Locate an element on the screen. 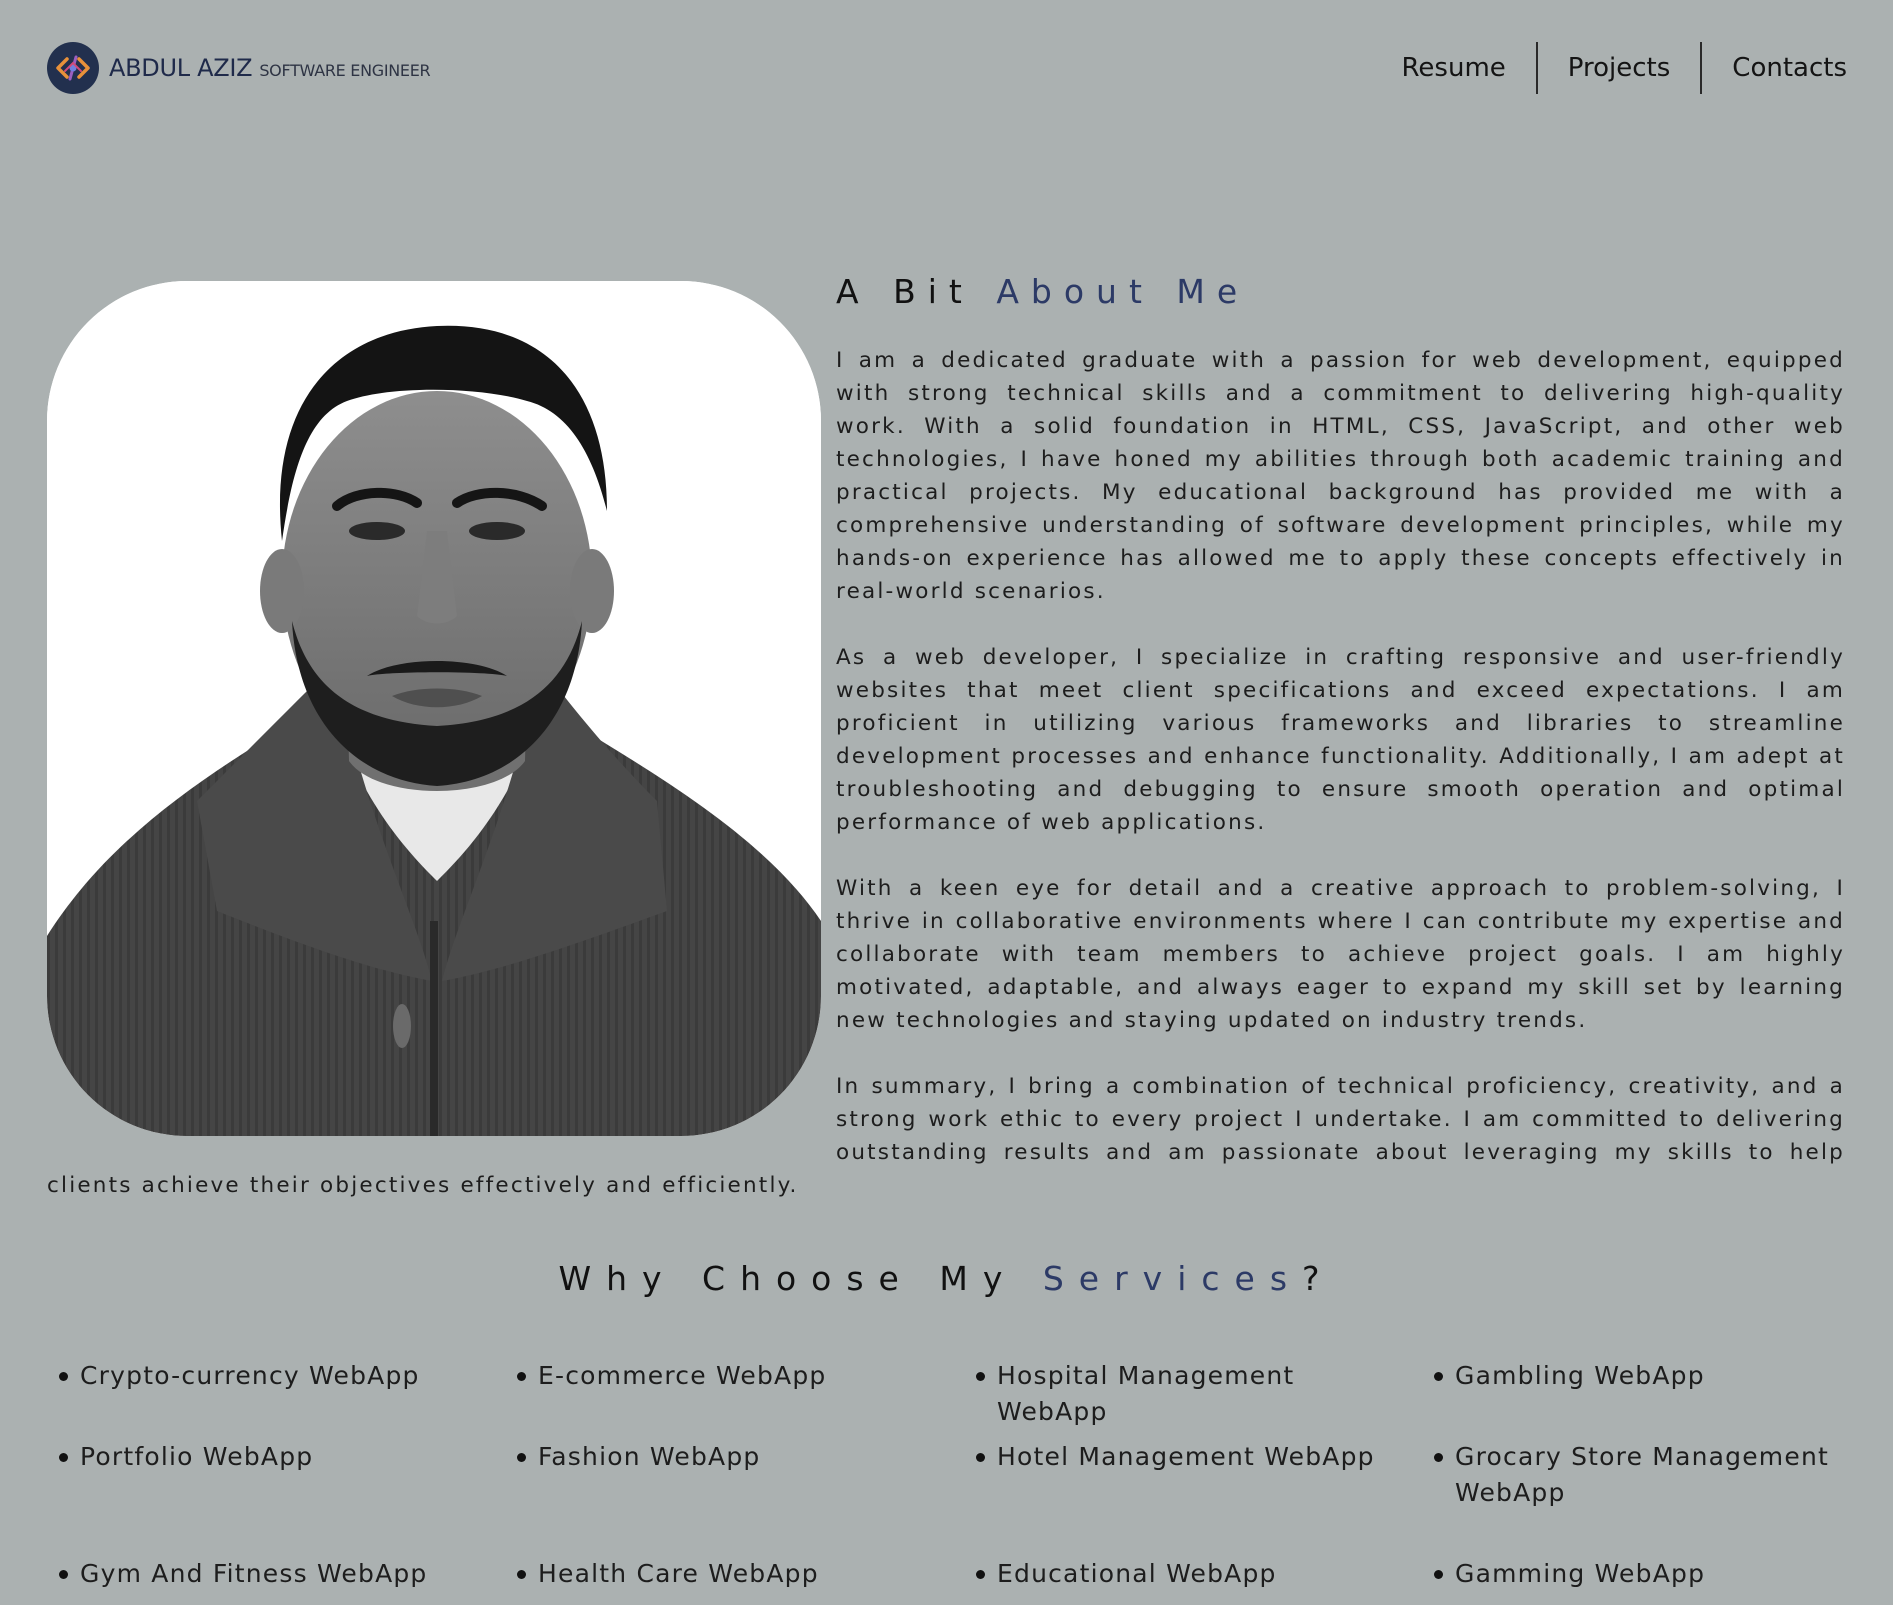 The height and width of the screenshot is (1605, 1893). service-label: Hospital Management WebApp is located at coordinates (1146, 1393).